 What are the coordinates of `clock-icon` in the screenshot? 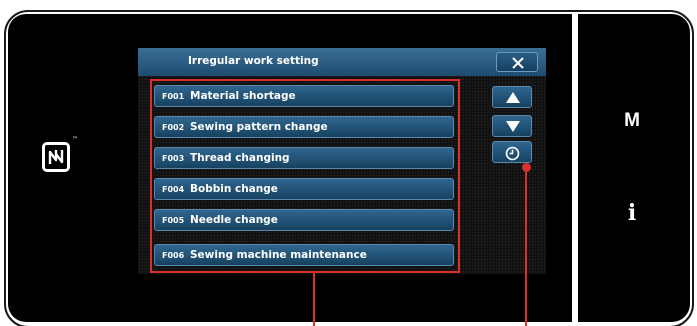 It's located at (512, 153).